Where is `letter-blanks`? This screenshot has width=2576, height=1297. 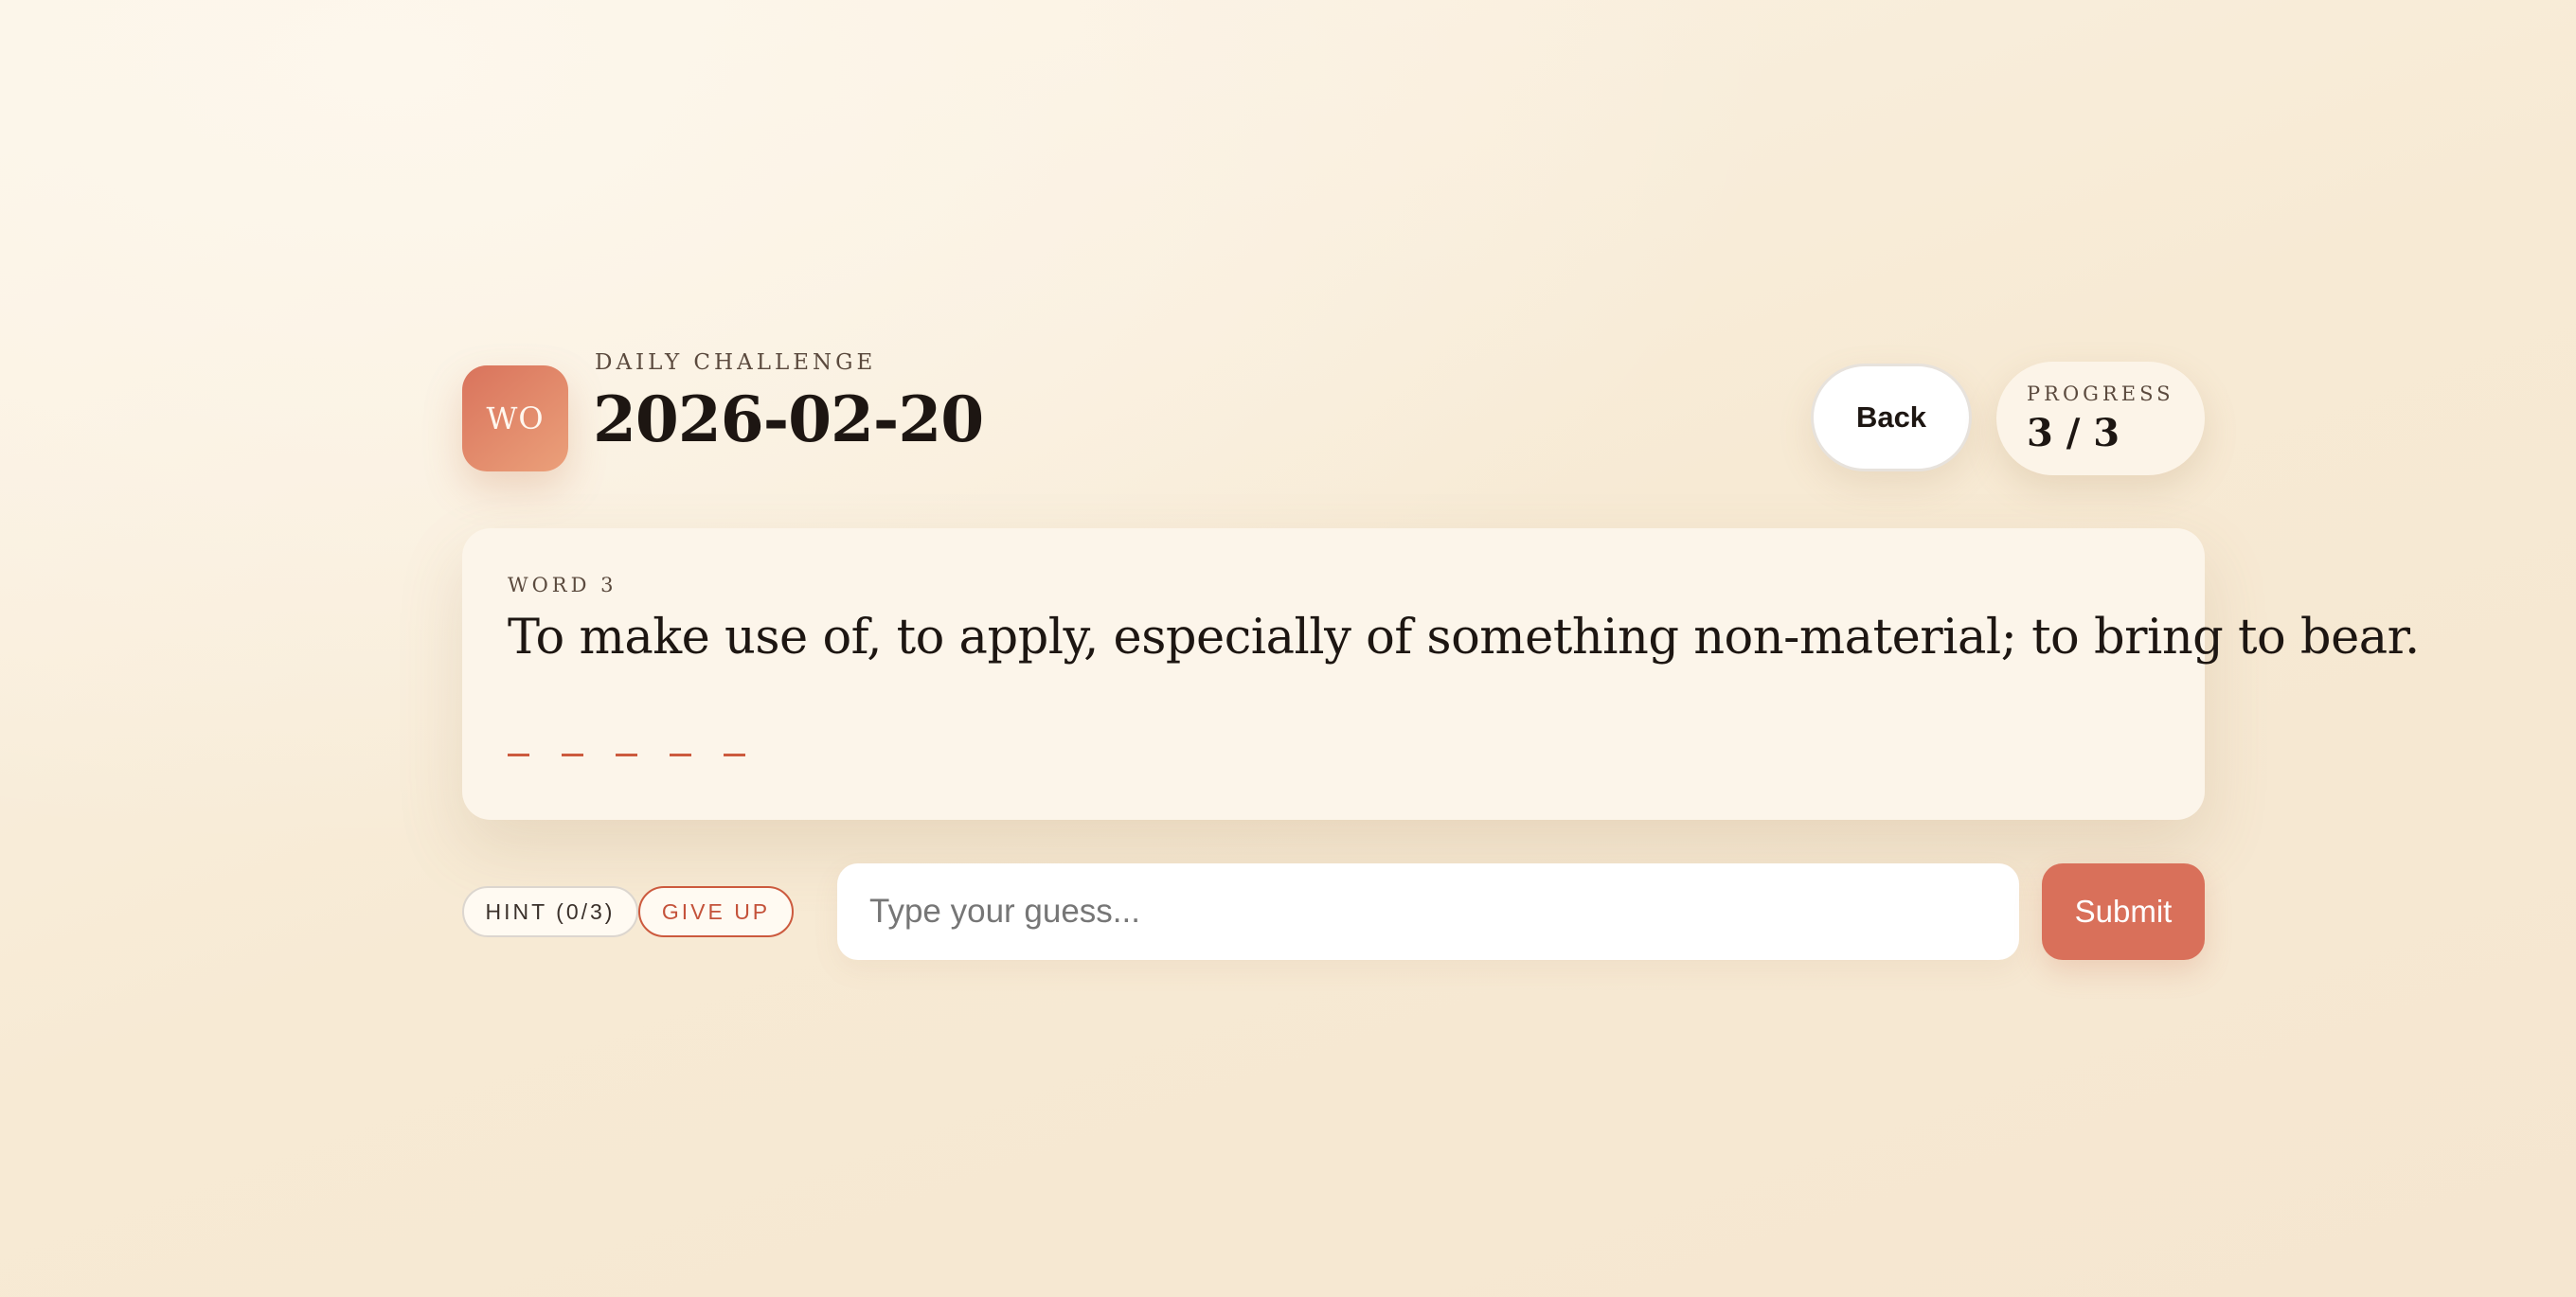 letter-blanks is located at coordinates (626, 755).